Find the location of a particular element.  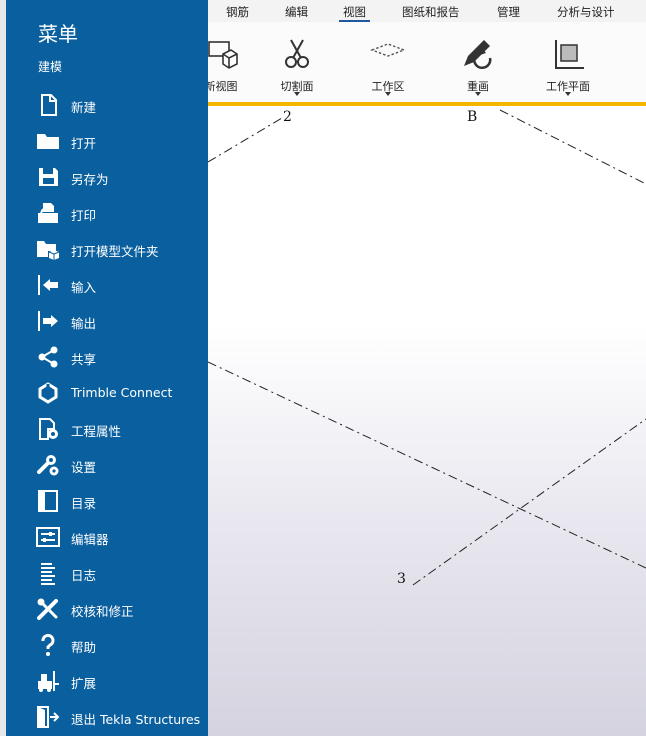

menu-item-label: 打开模型文件夹 is located at coordinates (115, 251).